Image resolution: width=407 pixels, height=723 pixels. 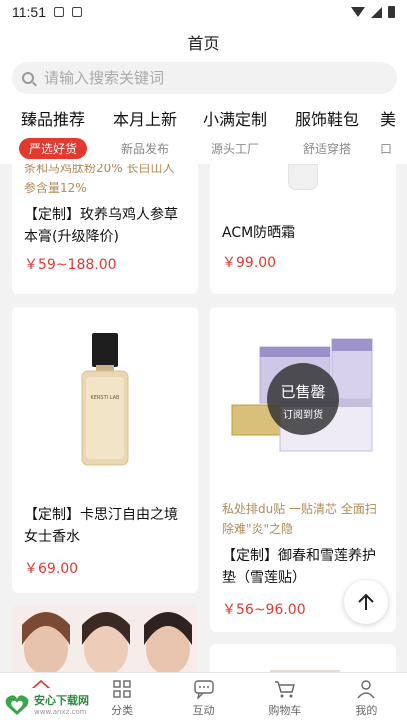 I want to click on notification-icon, so click(x=59, y=12).